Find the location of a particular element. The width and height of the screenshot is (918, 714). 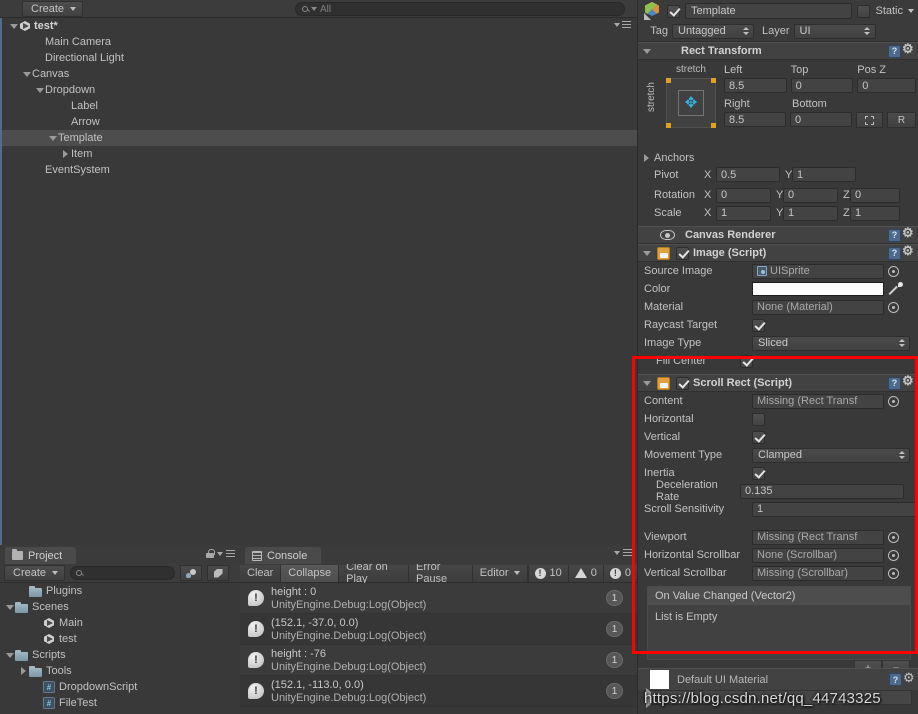

scroll-rect-field-viewport: Missing (Rect Transf is located at coordinates (818, 537).